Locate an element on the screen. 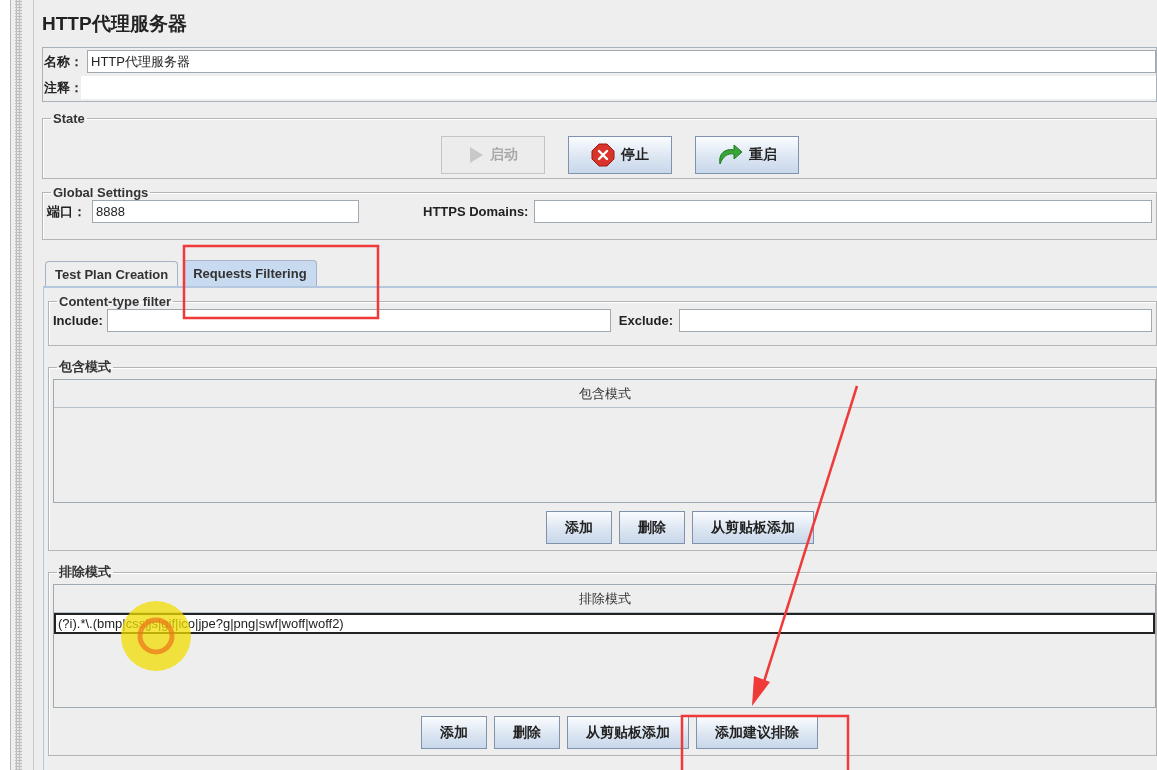  group-title: State is located at coordinates (69, 118).